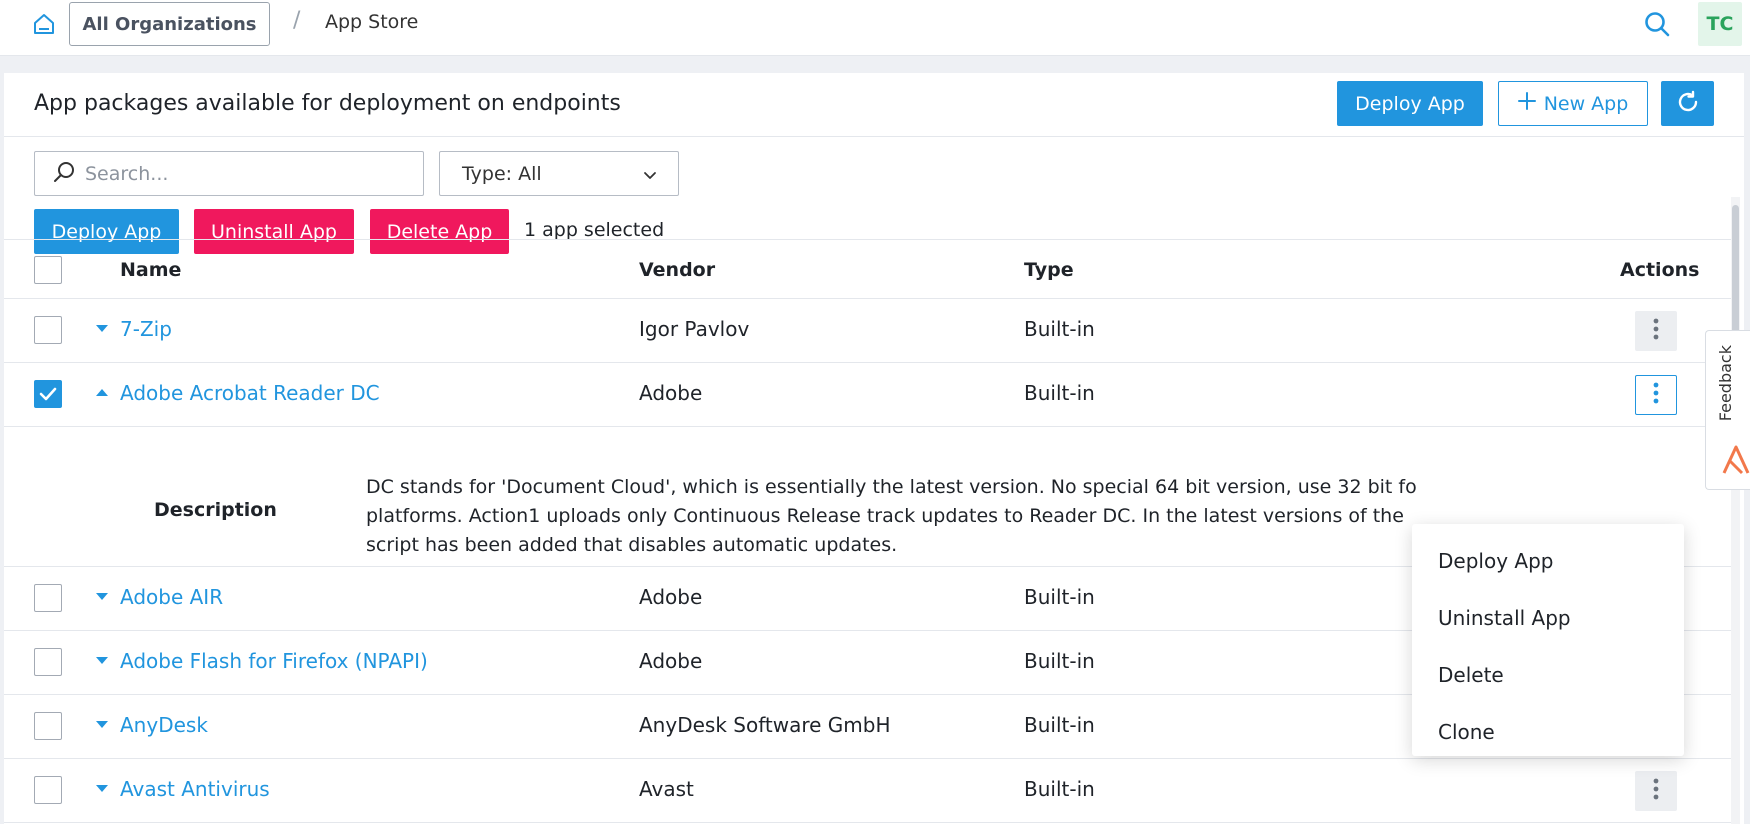 The image size is (1750, 824). Describe the element at coordinates (106, 231) in the screenshot. I see `bulk-deploy-app-button: Deploy App` at that location.